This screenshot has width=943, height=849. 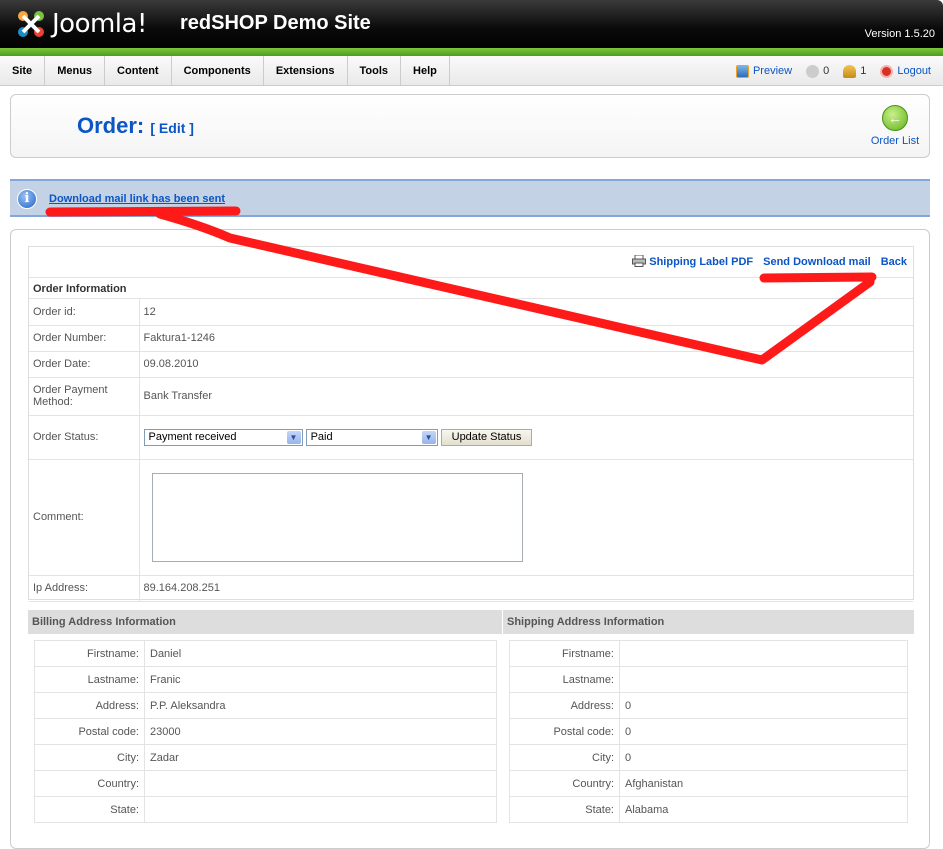 I want to click on logo-text: Joomla!, so click(x=99, y=24).